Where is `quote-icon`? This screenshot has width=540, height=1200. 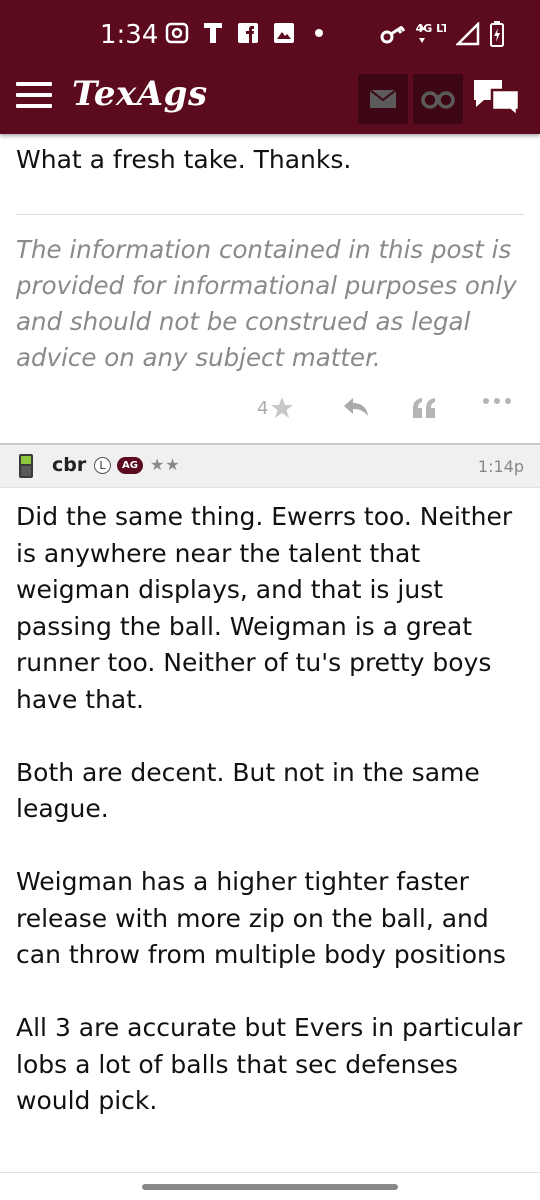
quote-icon is located at coordinates (424, 408).